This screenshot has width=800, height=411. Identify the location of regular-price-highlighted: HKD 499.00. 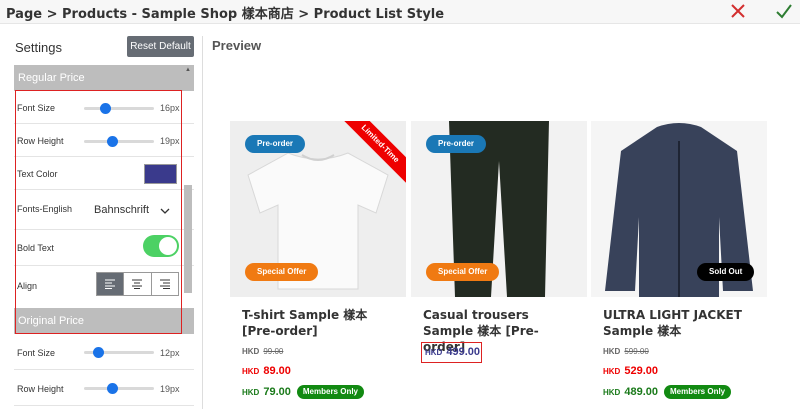
(451, 352).